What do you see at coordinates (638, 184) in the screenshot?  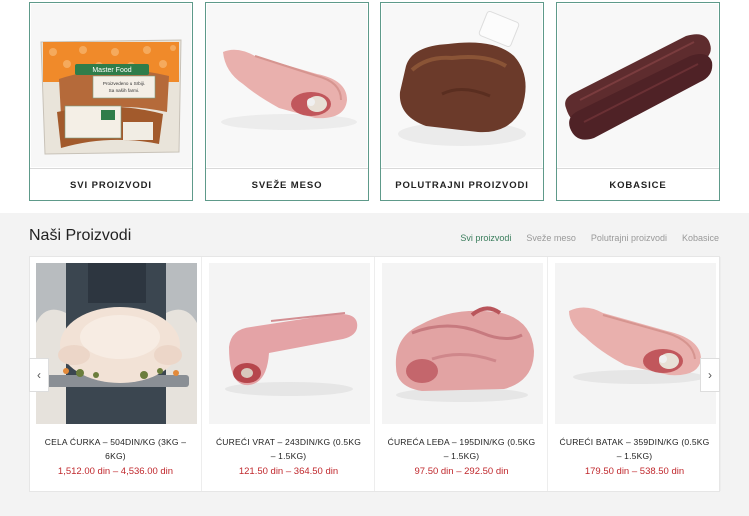 I see `category-label: KOBASICE` at bounding box center [638, 184].